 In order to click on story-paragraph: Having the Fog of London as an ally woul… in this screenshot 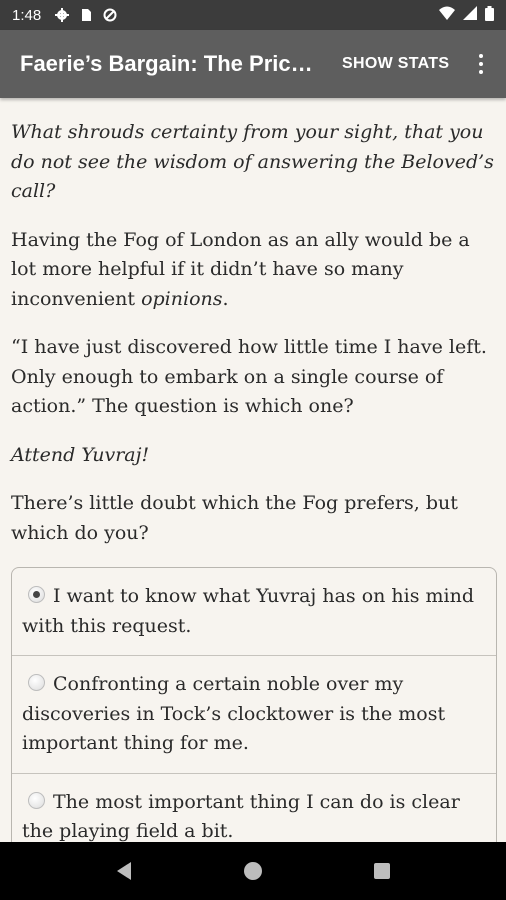, I will do `click(240, 269)`.